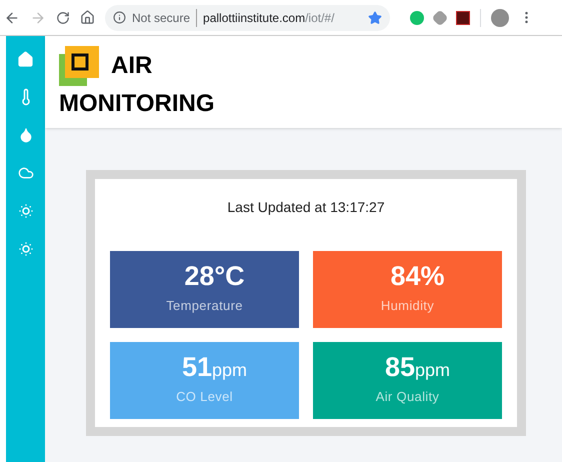  What do you see at coordinates (407, 306) in the screenshot?
I see `metric-label: Humidity` at bounding box center [407, 306].